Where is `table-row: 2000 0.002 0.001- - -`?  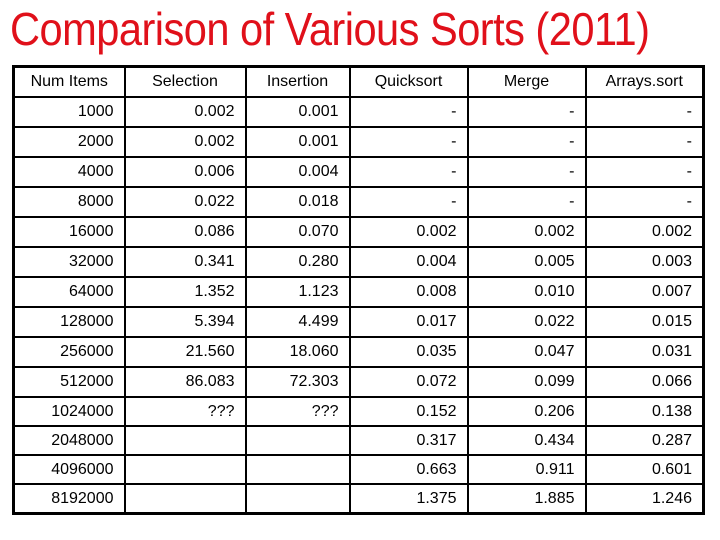
table-row: 2000 0.002 0.001- - - is located at coordinates (358, 142).